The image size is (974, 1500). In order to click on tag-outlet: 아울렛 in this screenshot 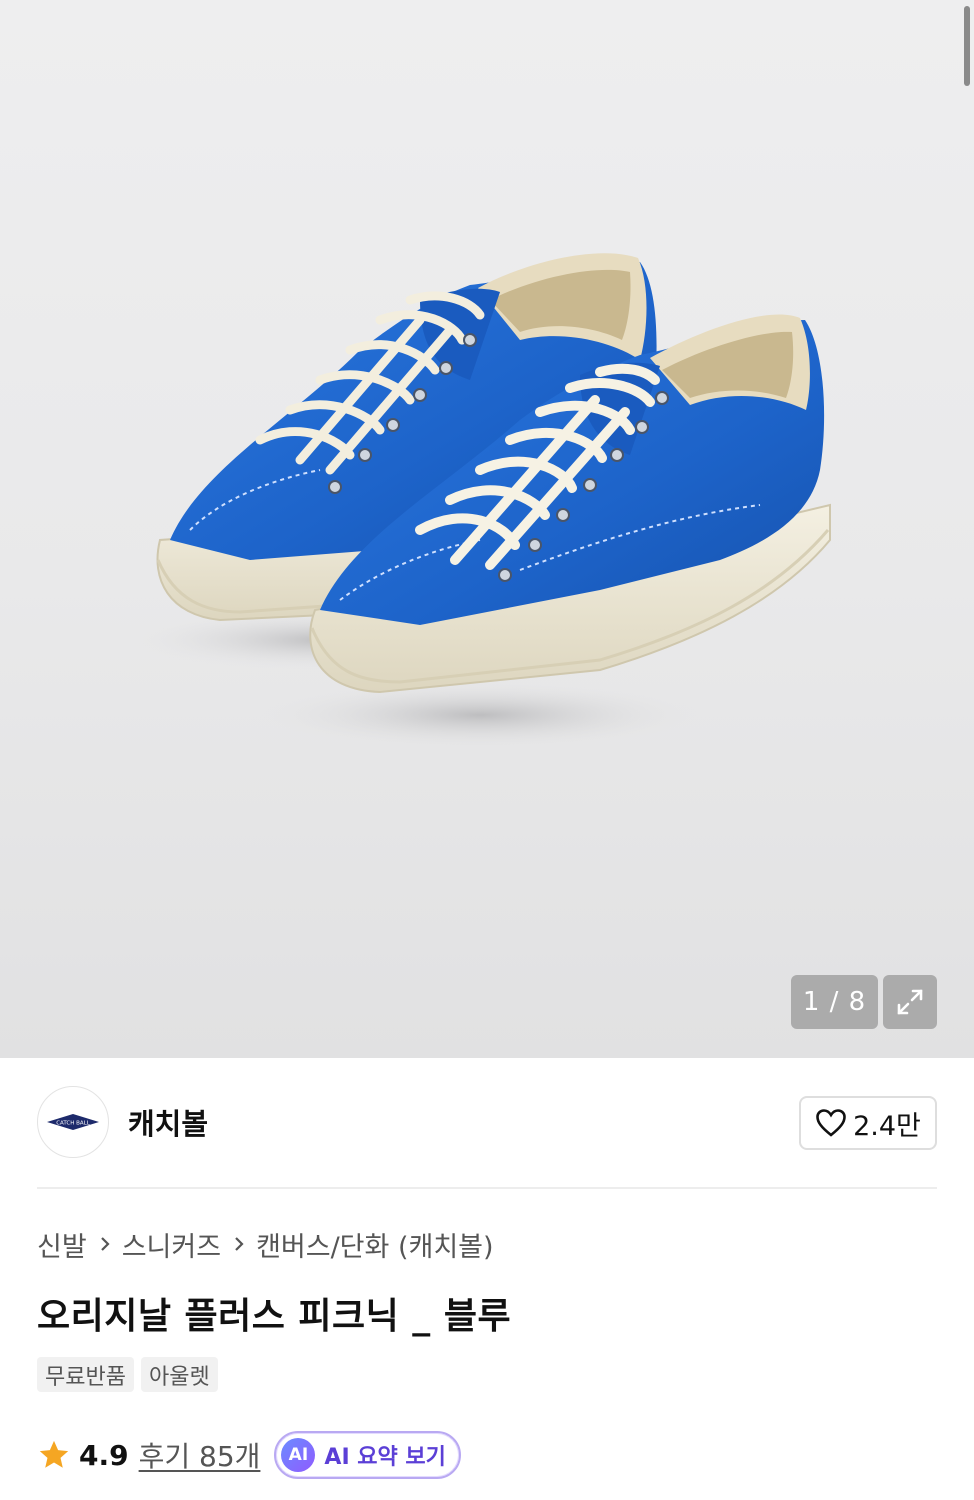, I will do `click(179, 1374)`.